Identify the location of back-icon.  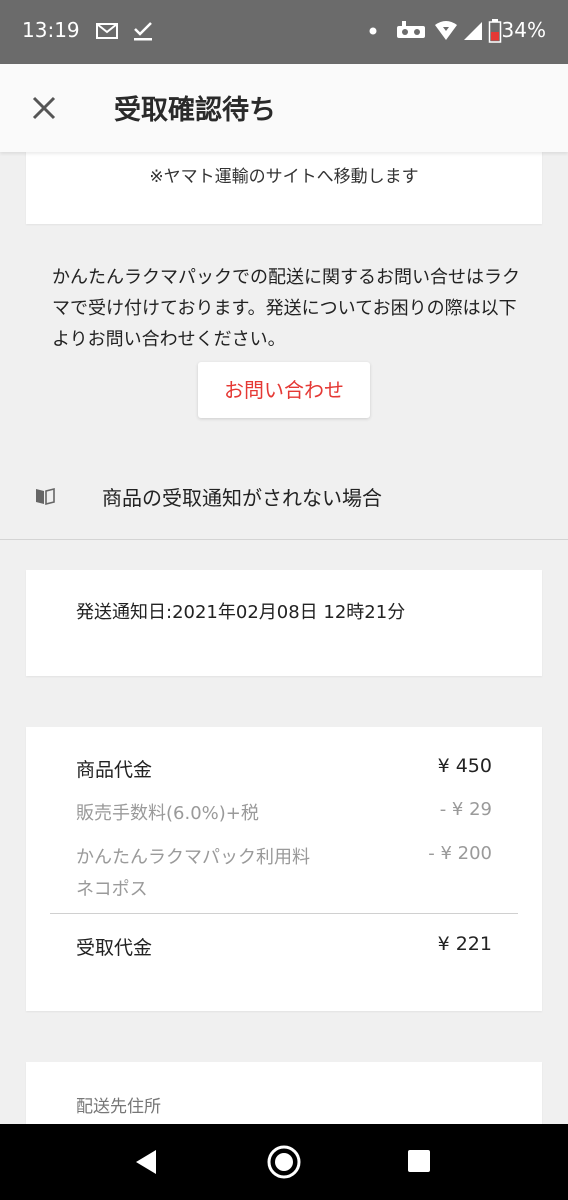
(146, 1162).